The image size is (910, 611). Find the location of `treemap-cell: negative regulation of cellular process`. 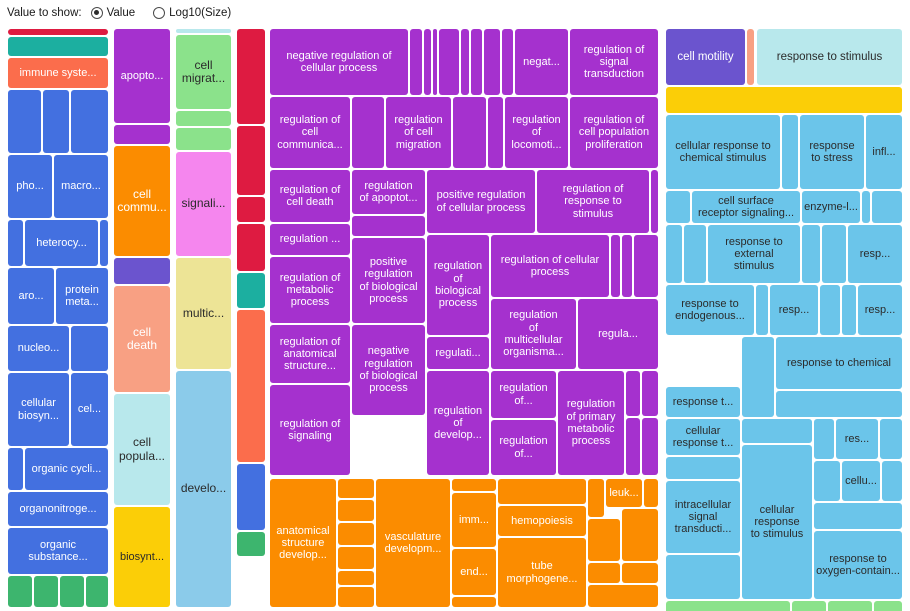

treemap-cell: negative regulation of cellular process is located at coordinates (339, 62).